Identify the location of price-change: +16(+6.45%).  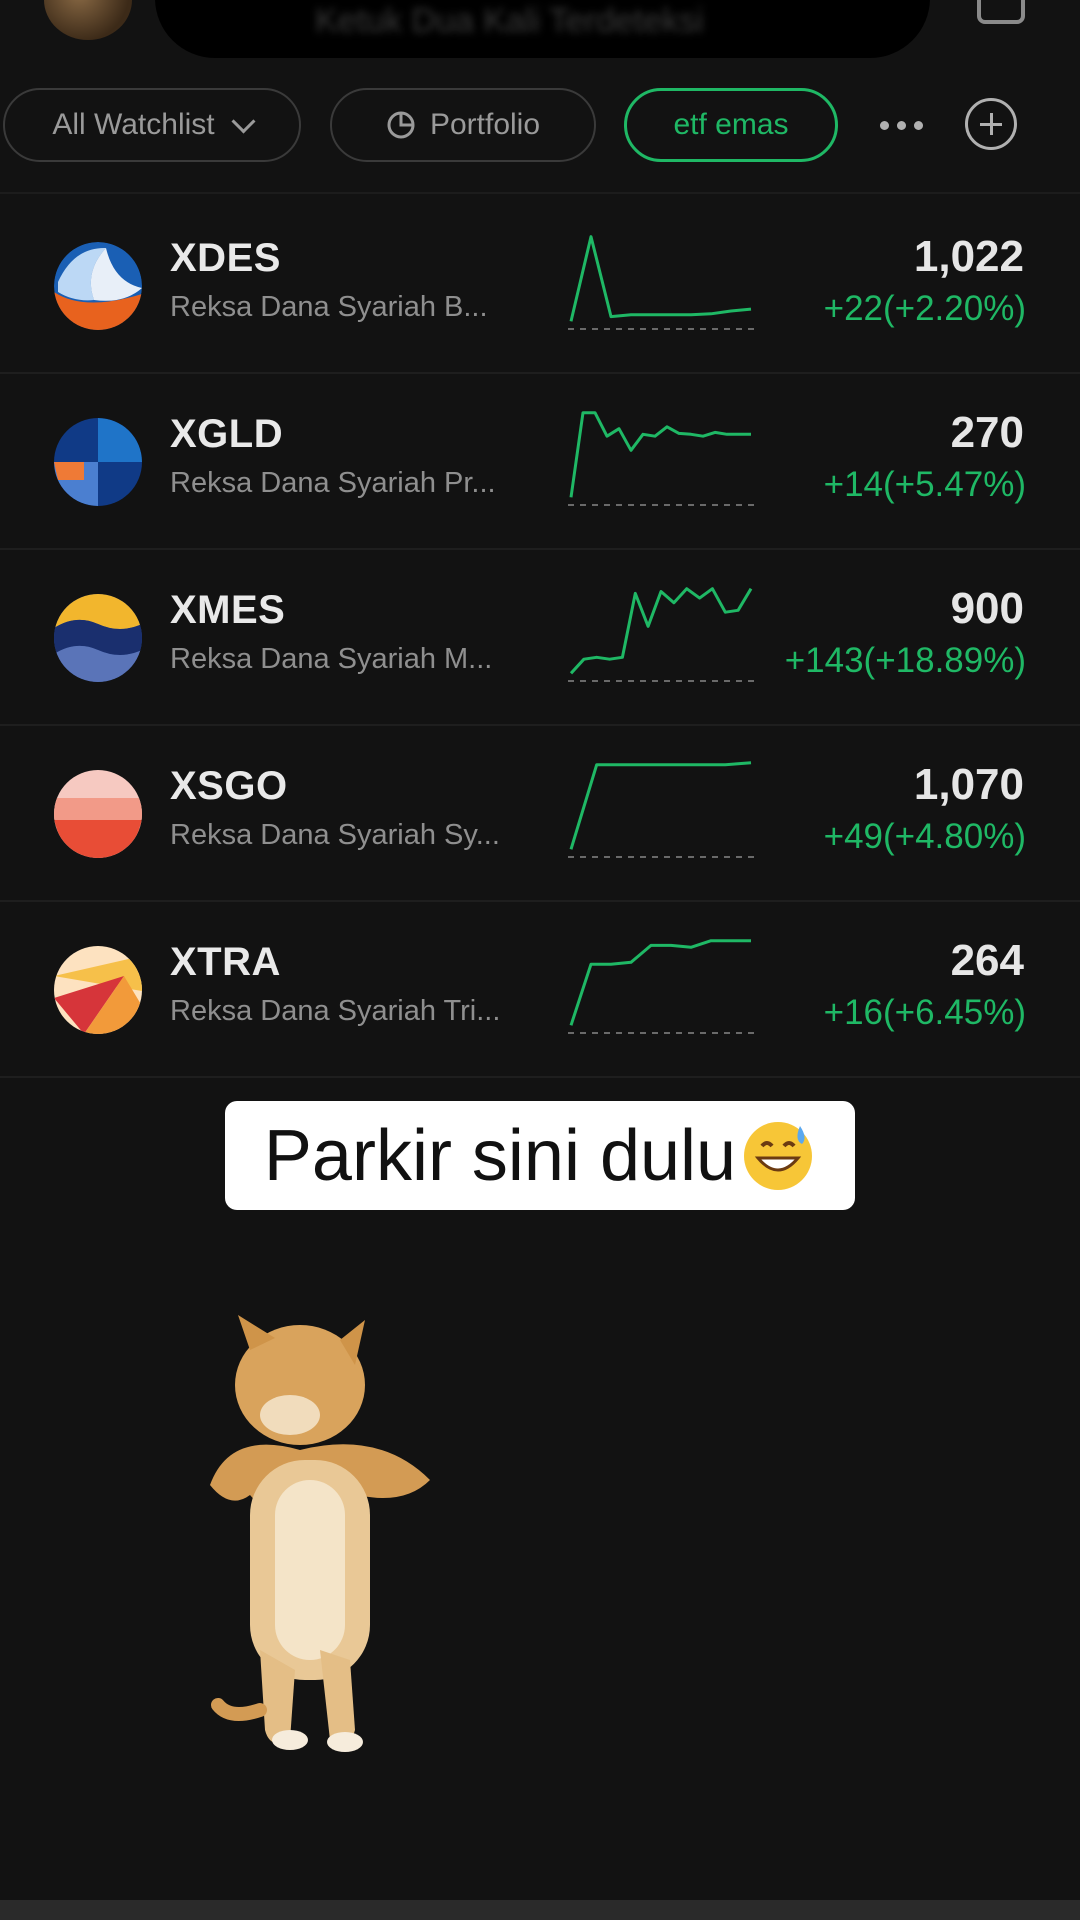
(924, 1012).